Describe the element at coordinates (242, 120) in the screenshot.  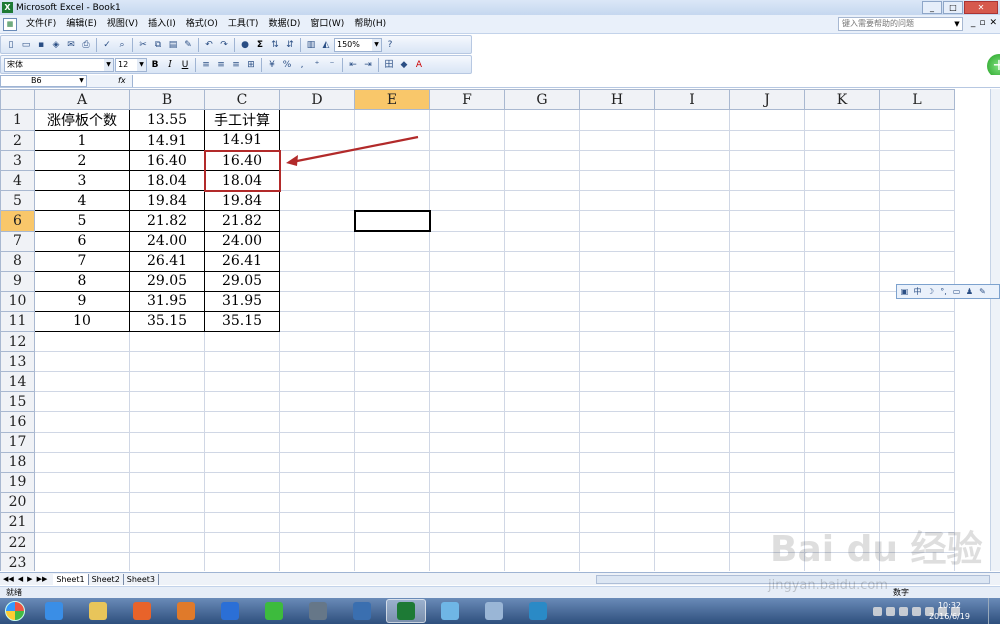
I see `cell-c1: 手工计算` at that location.